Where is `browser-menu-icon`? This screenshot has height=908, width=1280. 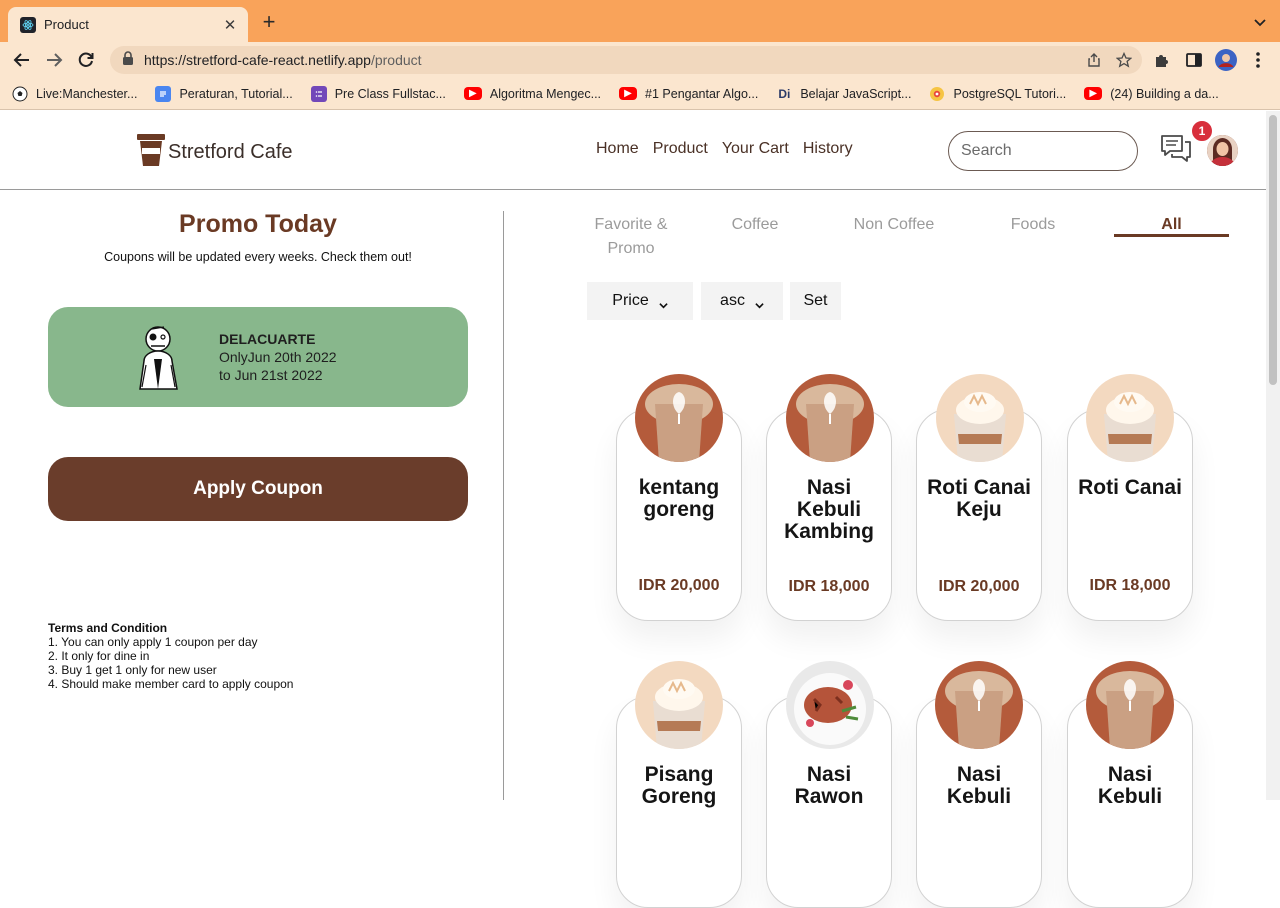 browser-menu-icon is located at coordinates (1258, 60).